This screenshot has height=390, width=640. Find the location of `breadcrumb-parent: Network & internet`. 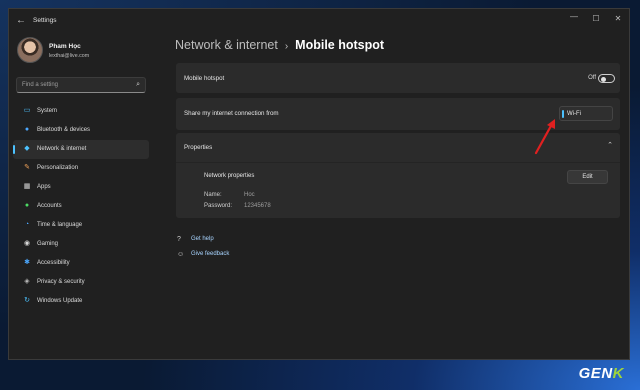

breadcrumb-parent: Network & internet is located at coordinates (226, 45).